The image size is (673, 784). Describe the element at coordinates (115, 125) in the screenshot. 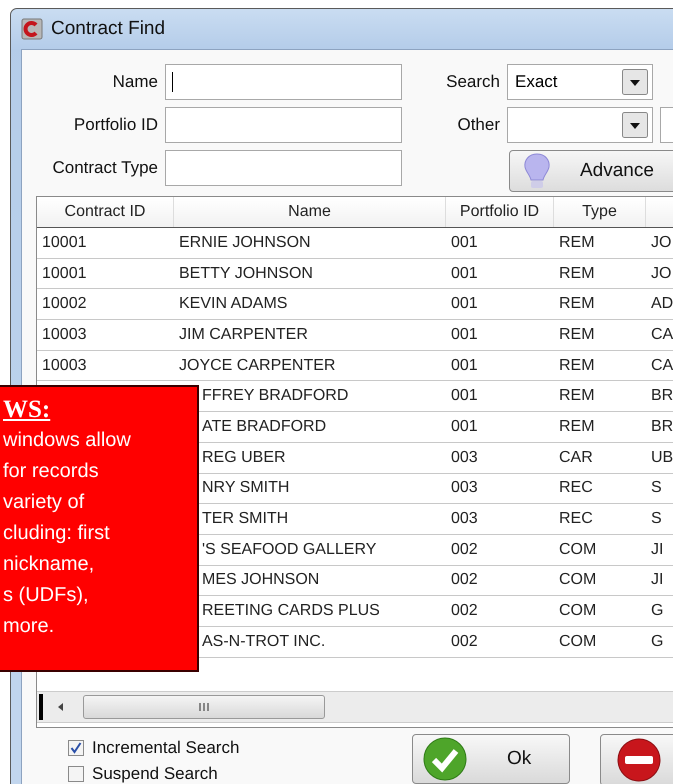

I see `field-label: Portfolio ID` at that location.